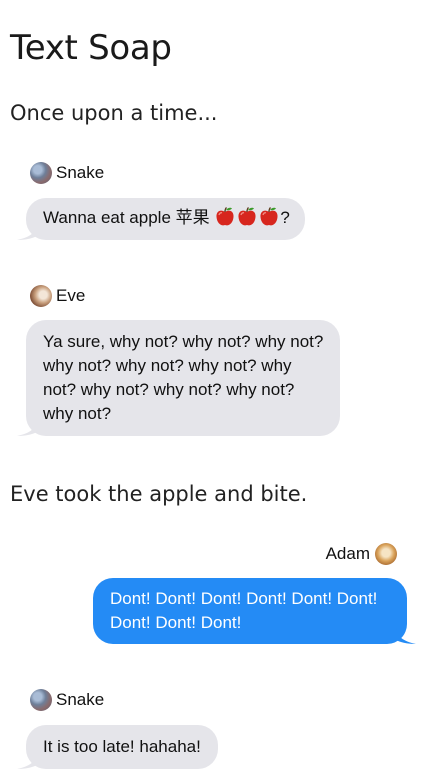  What do you see at coordinates (71, 295) in the screenshot?
I see `sender-name: Eve` at bounding box center [71, 295].